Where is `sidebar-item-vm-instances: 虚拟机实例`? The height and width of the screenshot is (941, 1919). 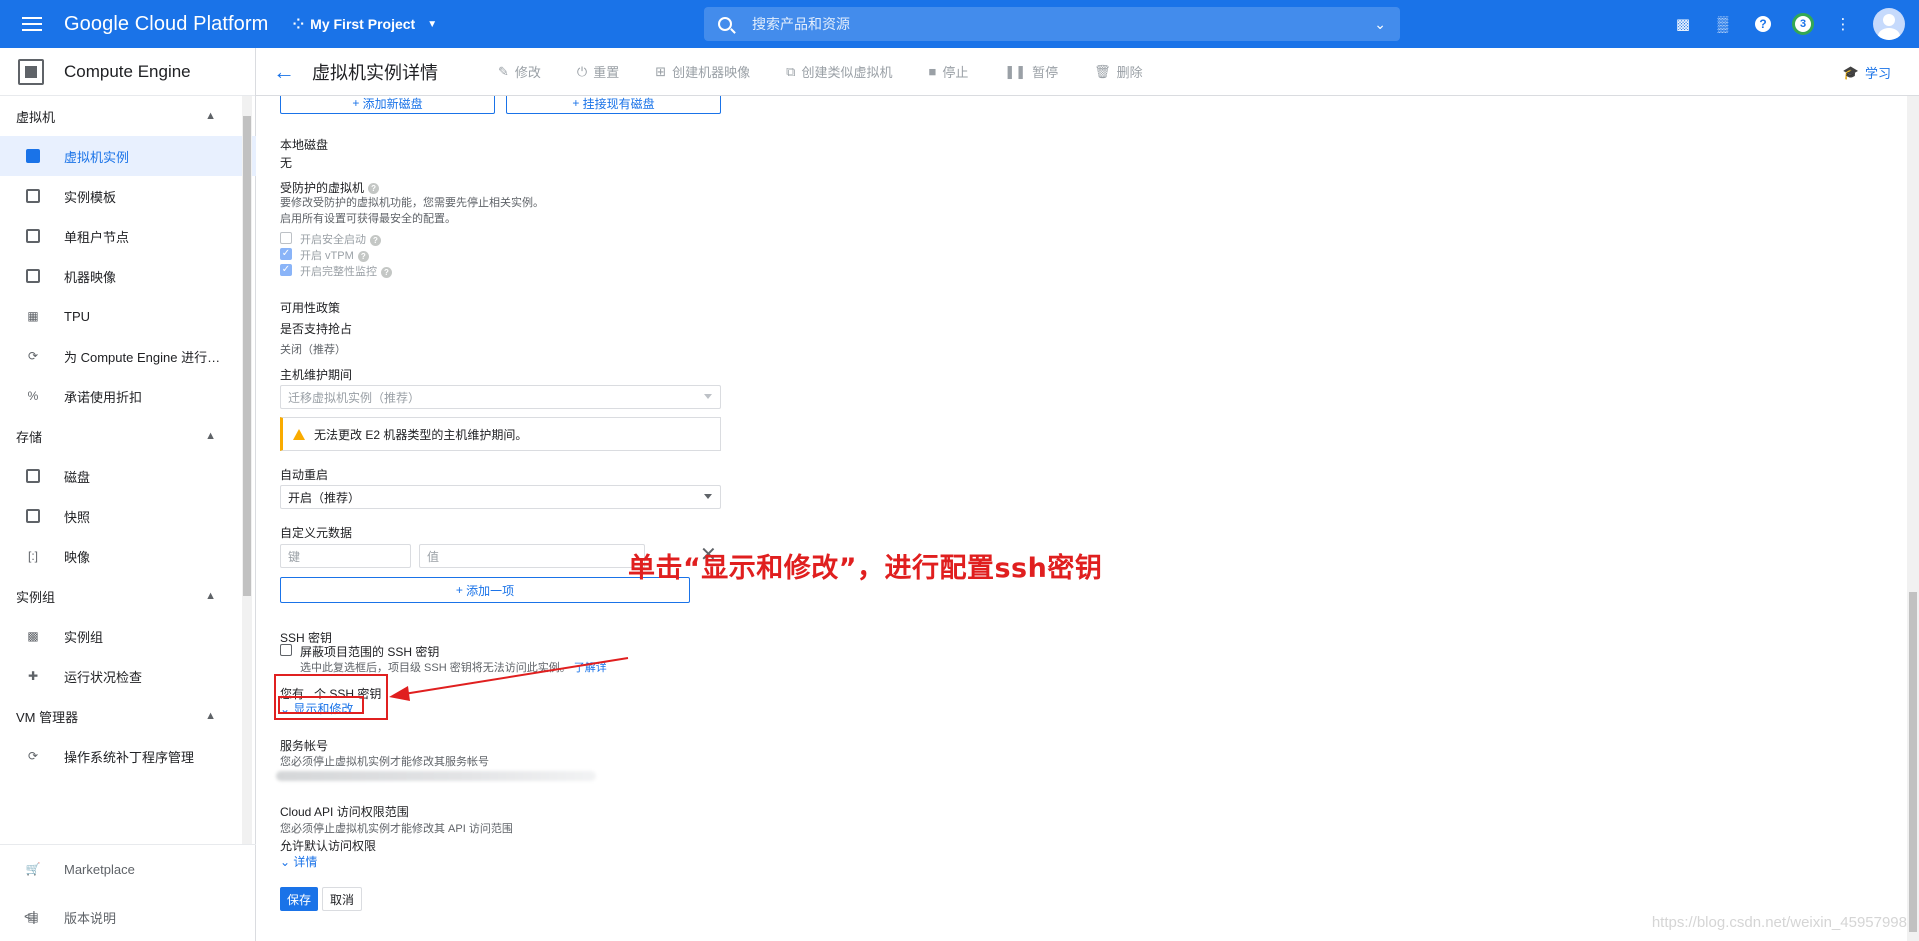 sidebar-item-vm-instances: 虚拟机实例 is located at coordinates (128, 156).